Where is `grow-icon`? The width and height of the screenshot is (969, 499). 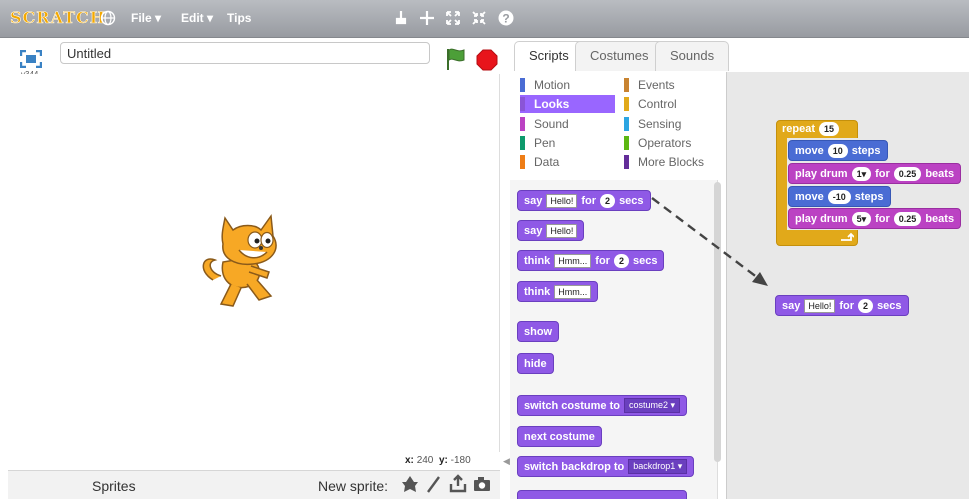 grow-icon is located at coordinates (453, 18).